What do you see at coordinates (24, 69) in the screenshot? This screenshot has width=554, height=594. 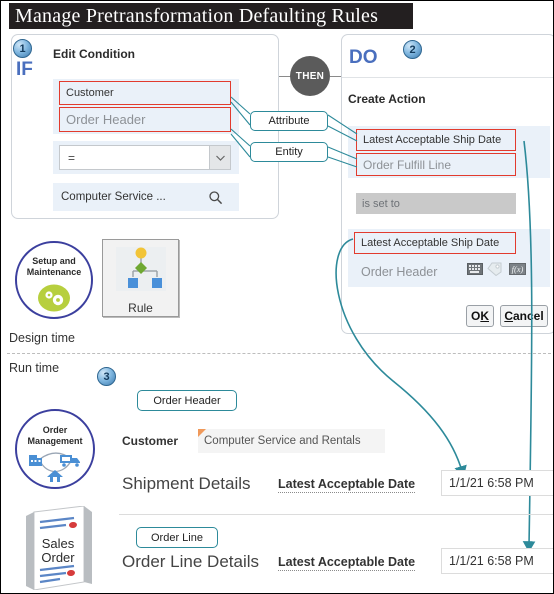 I see `if-keyword: IF` at bounding box center [24, 69].